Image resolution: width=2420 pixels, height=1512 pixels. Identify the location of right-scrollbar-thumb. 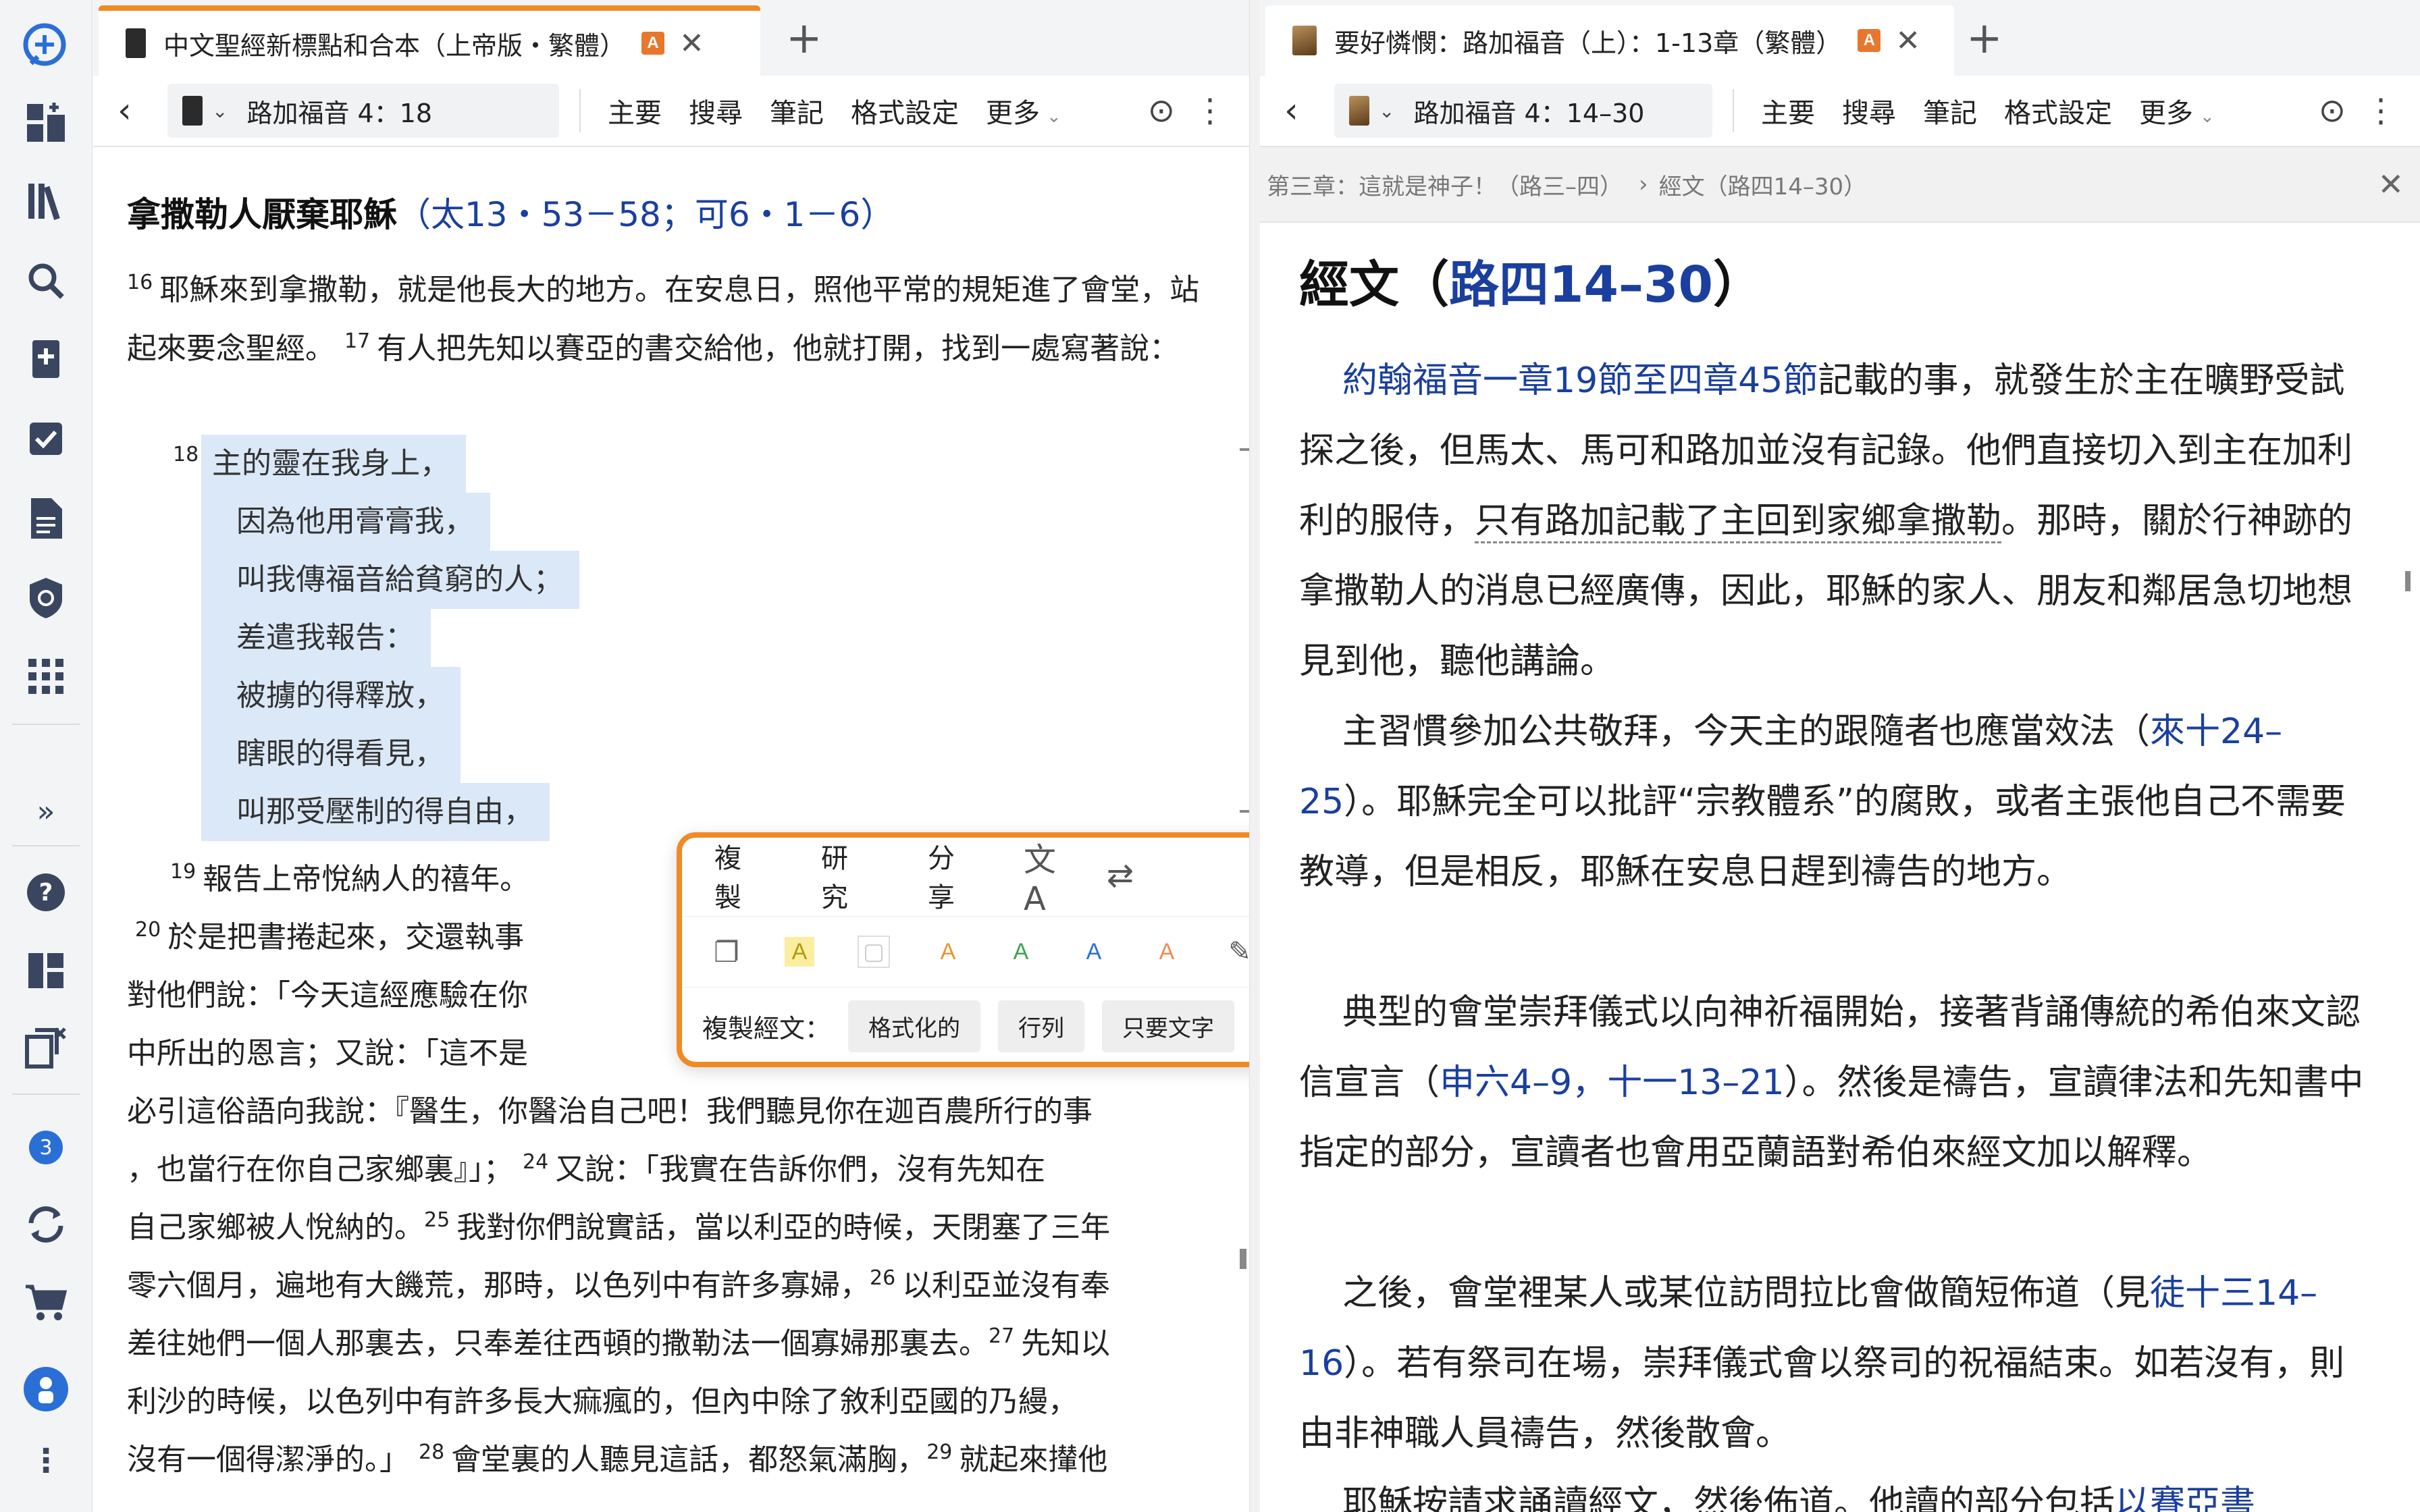
(2408, 581).